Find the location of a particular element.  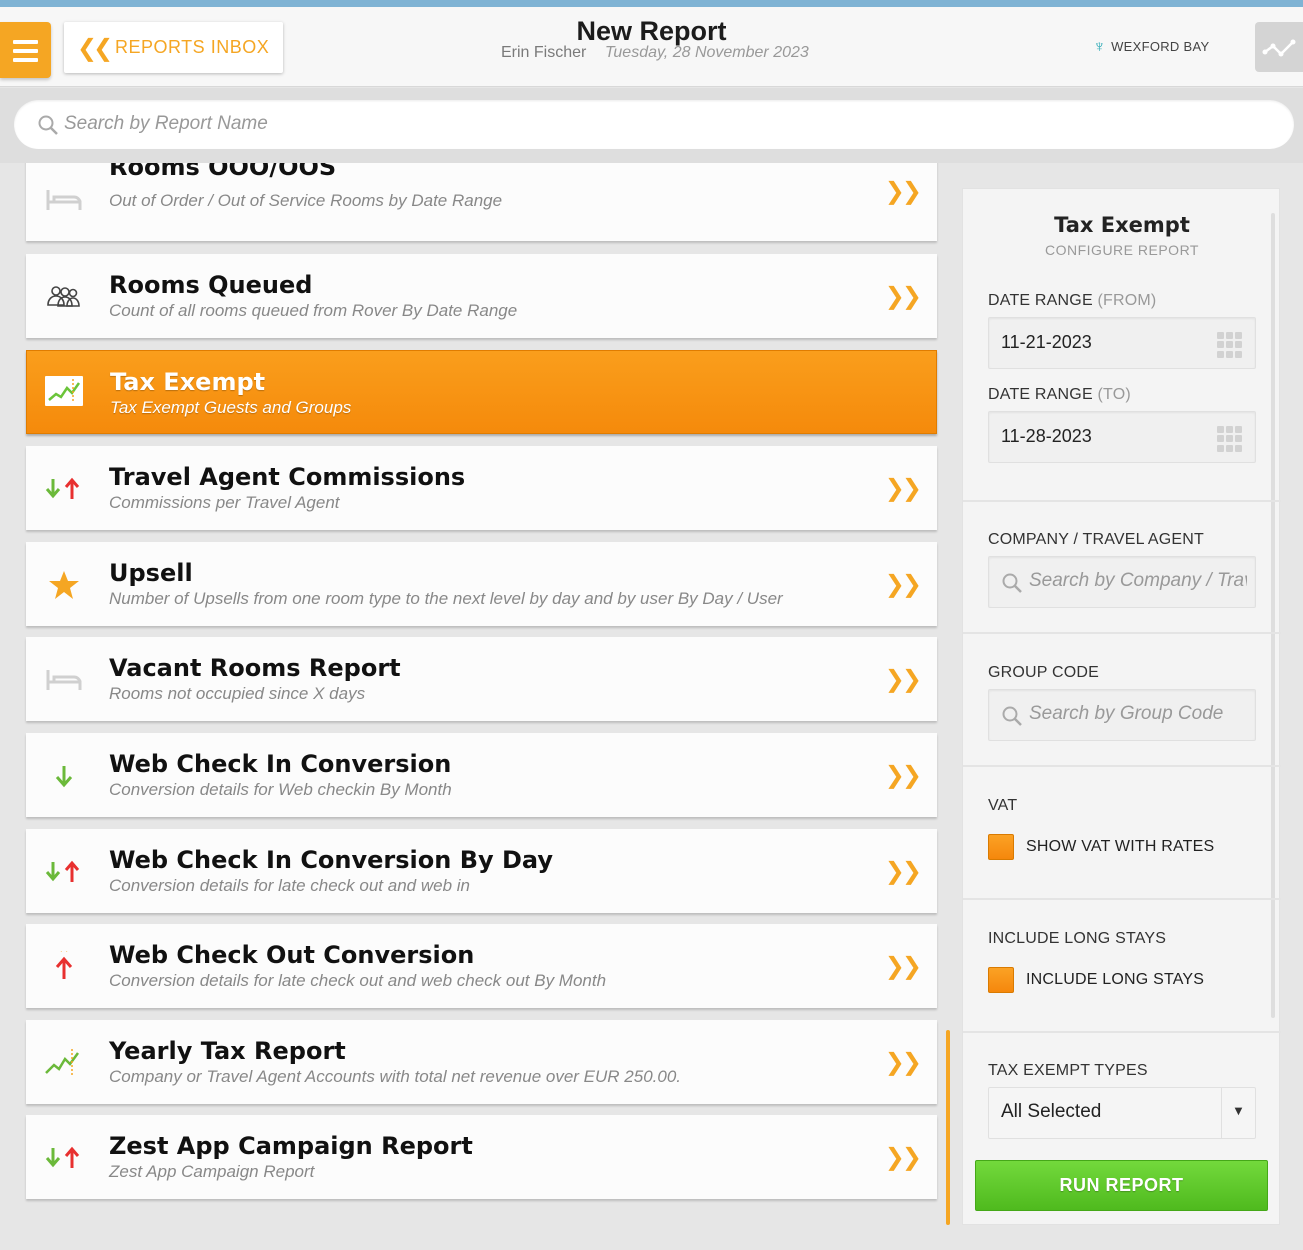

hotel-selector: ♆ WEXFORD BAY is located at coordinates (1151, 47).